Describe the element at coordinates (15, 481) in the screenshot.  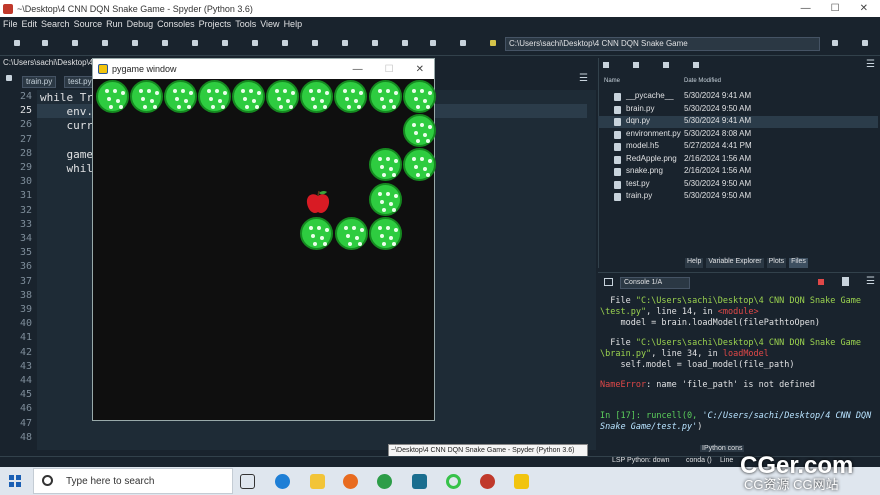
I see `start-button` at that location.